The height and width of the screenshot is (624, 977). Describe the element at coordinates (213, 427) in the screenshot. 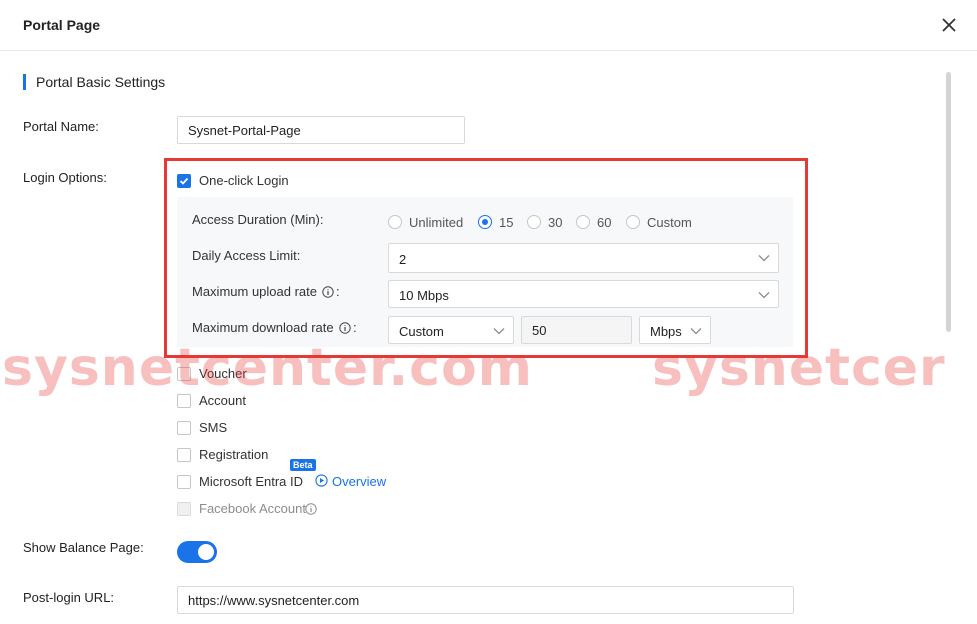

I see `sms-label: SMS` at that location.